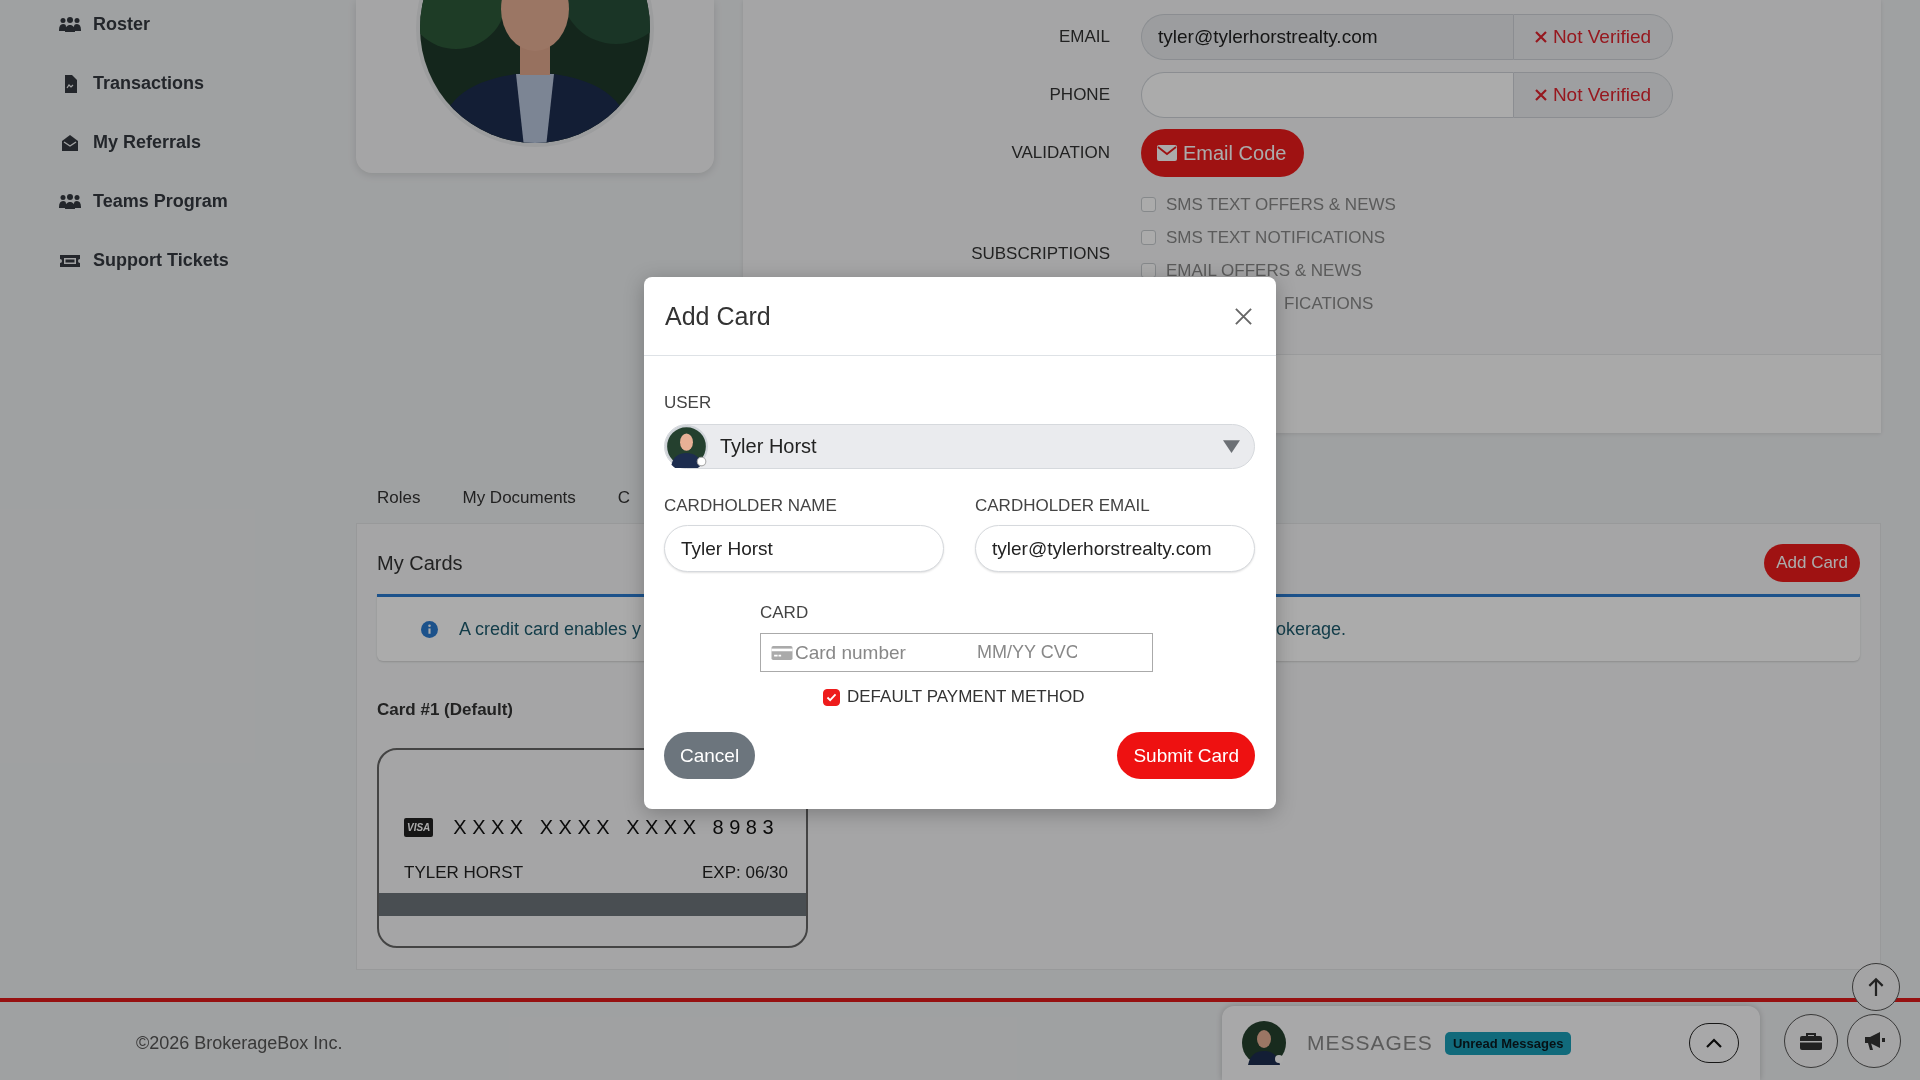  Describe the element at coordinates (207, 83) in the screenshot. I see `sidebar-item: Transactions` at that location.